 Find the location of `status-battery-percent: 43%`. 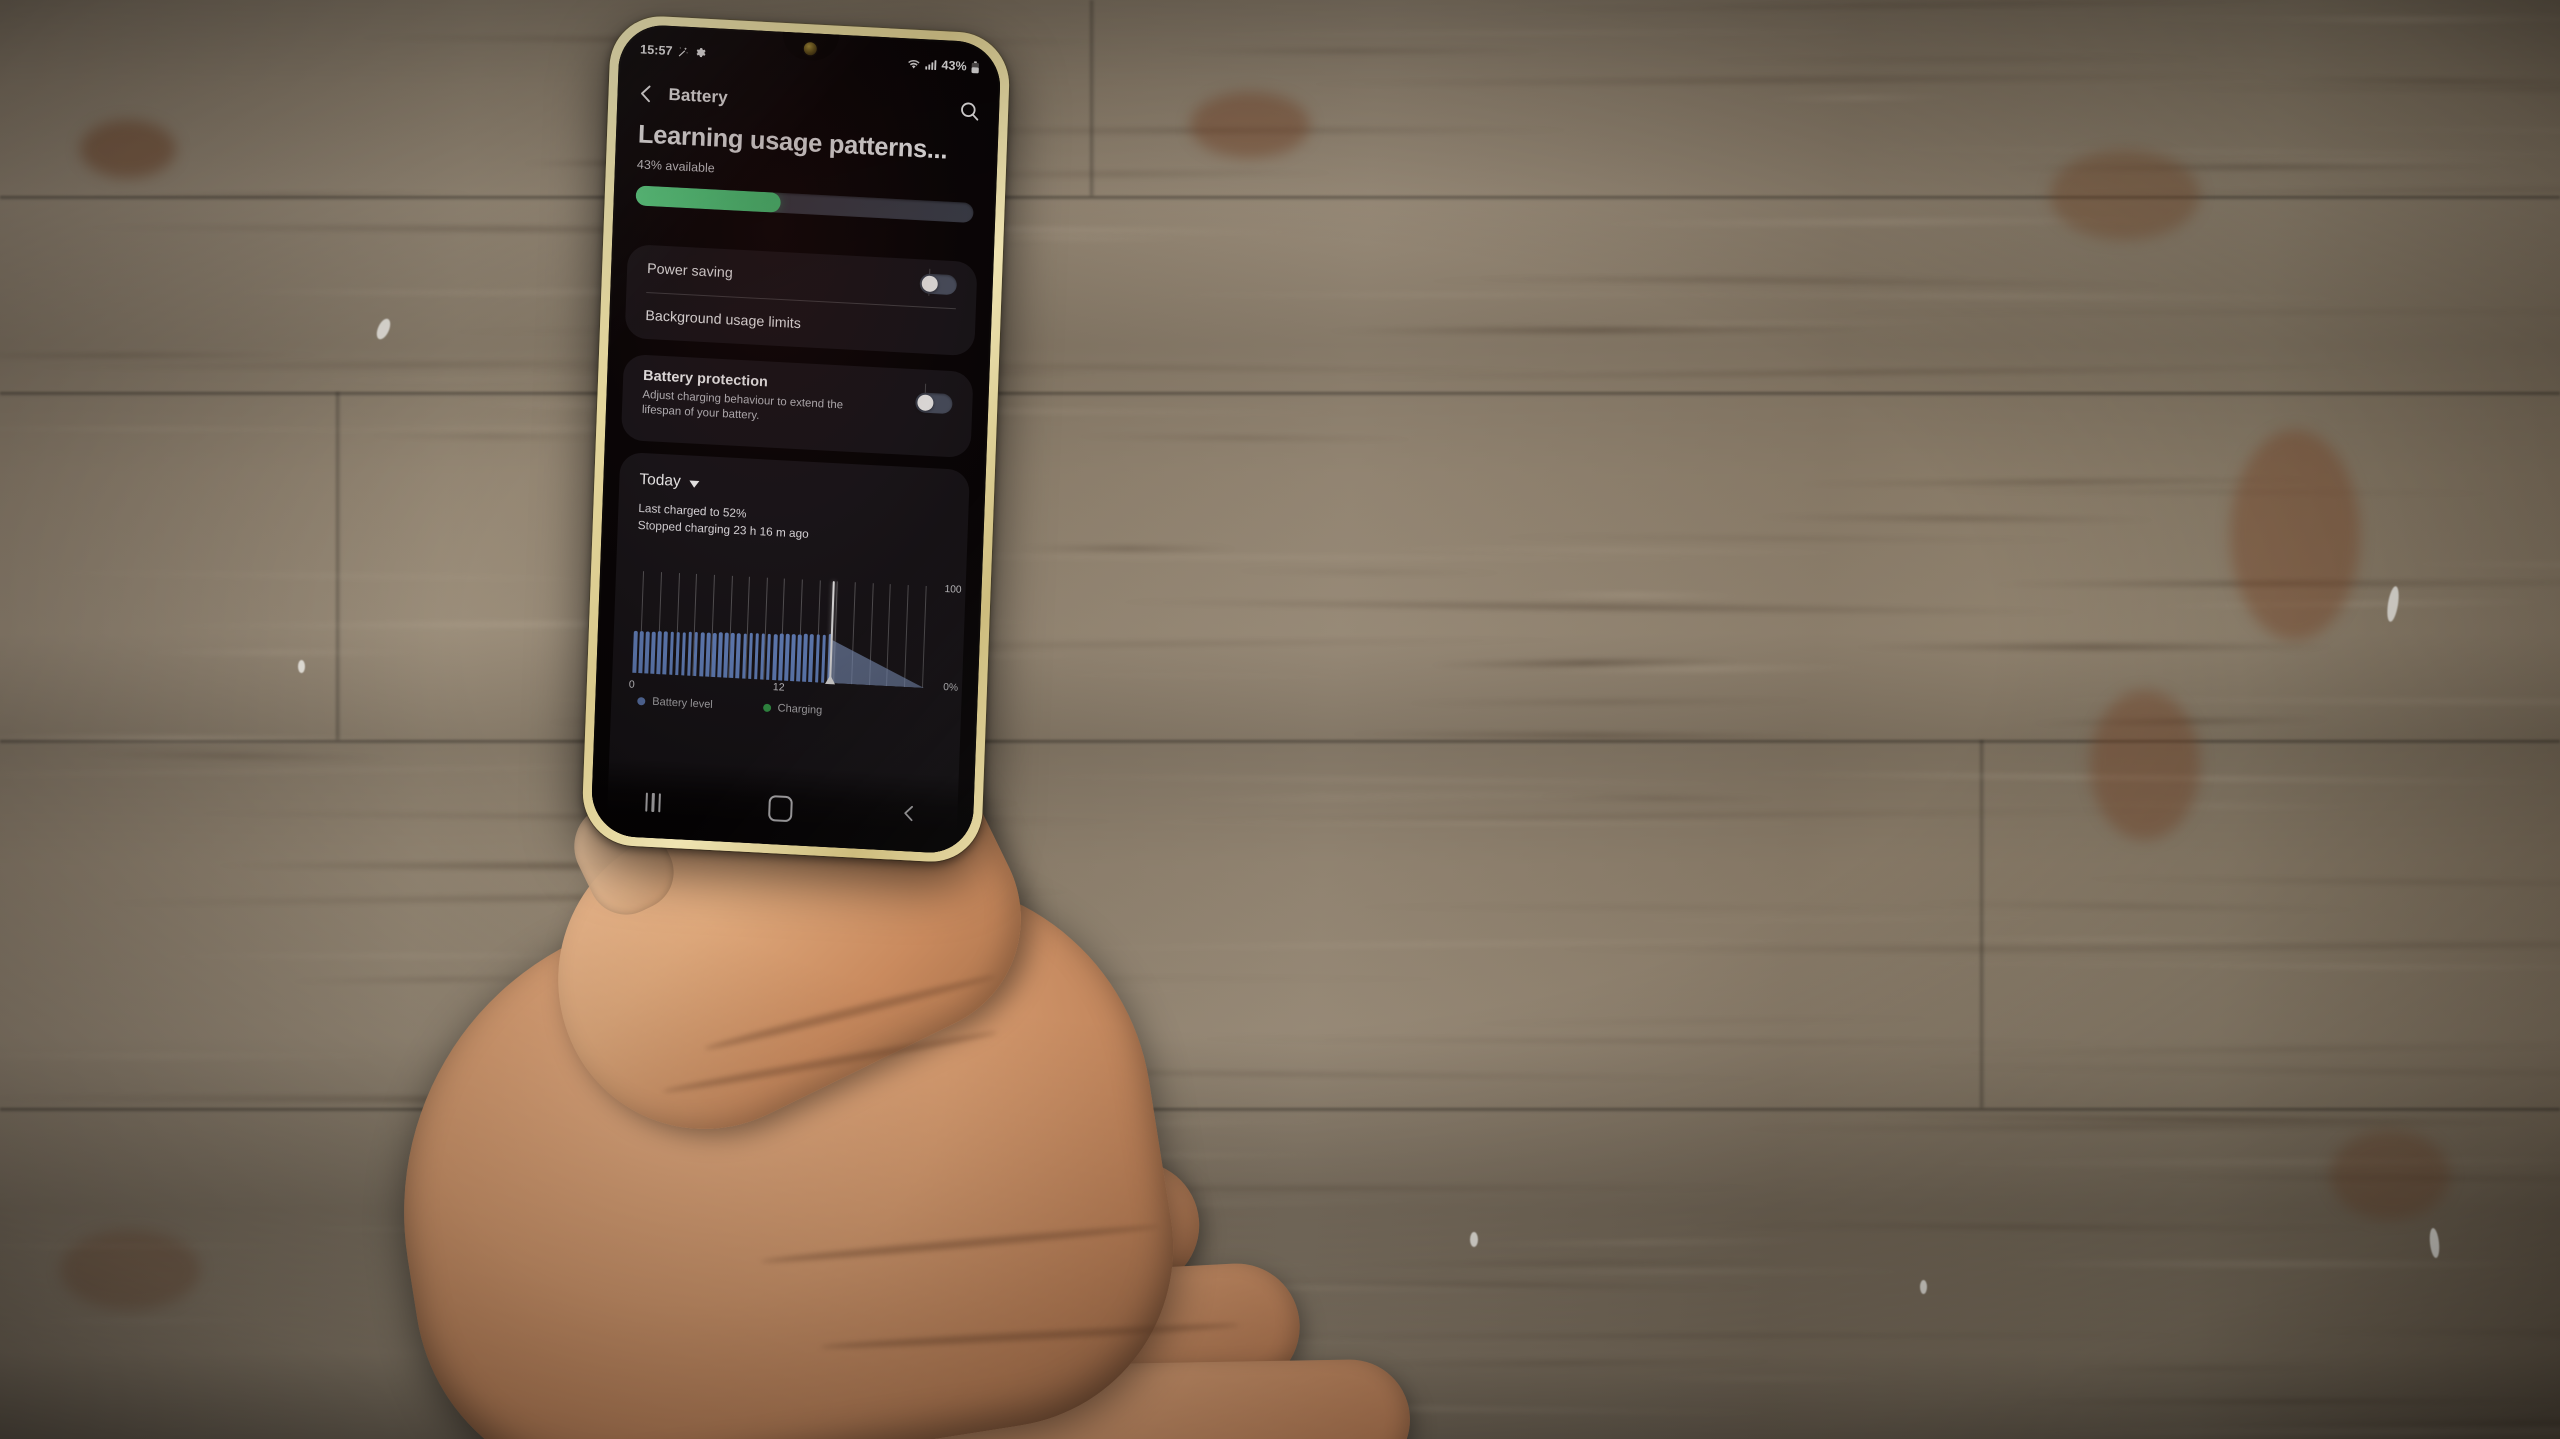

status-battery-percent: 43% is located at coordinates (954, 66).